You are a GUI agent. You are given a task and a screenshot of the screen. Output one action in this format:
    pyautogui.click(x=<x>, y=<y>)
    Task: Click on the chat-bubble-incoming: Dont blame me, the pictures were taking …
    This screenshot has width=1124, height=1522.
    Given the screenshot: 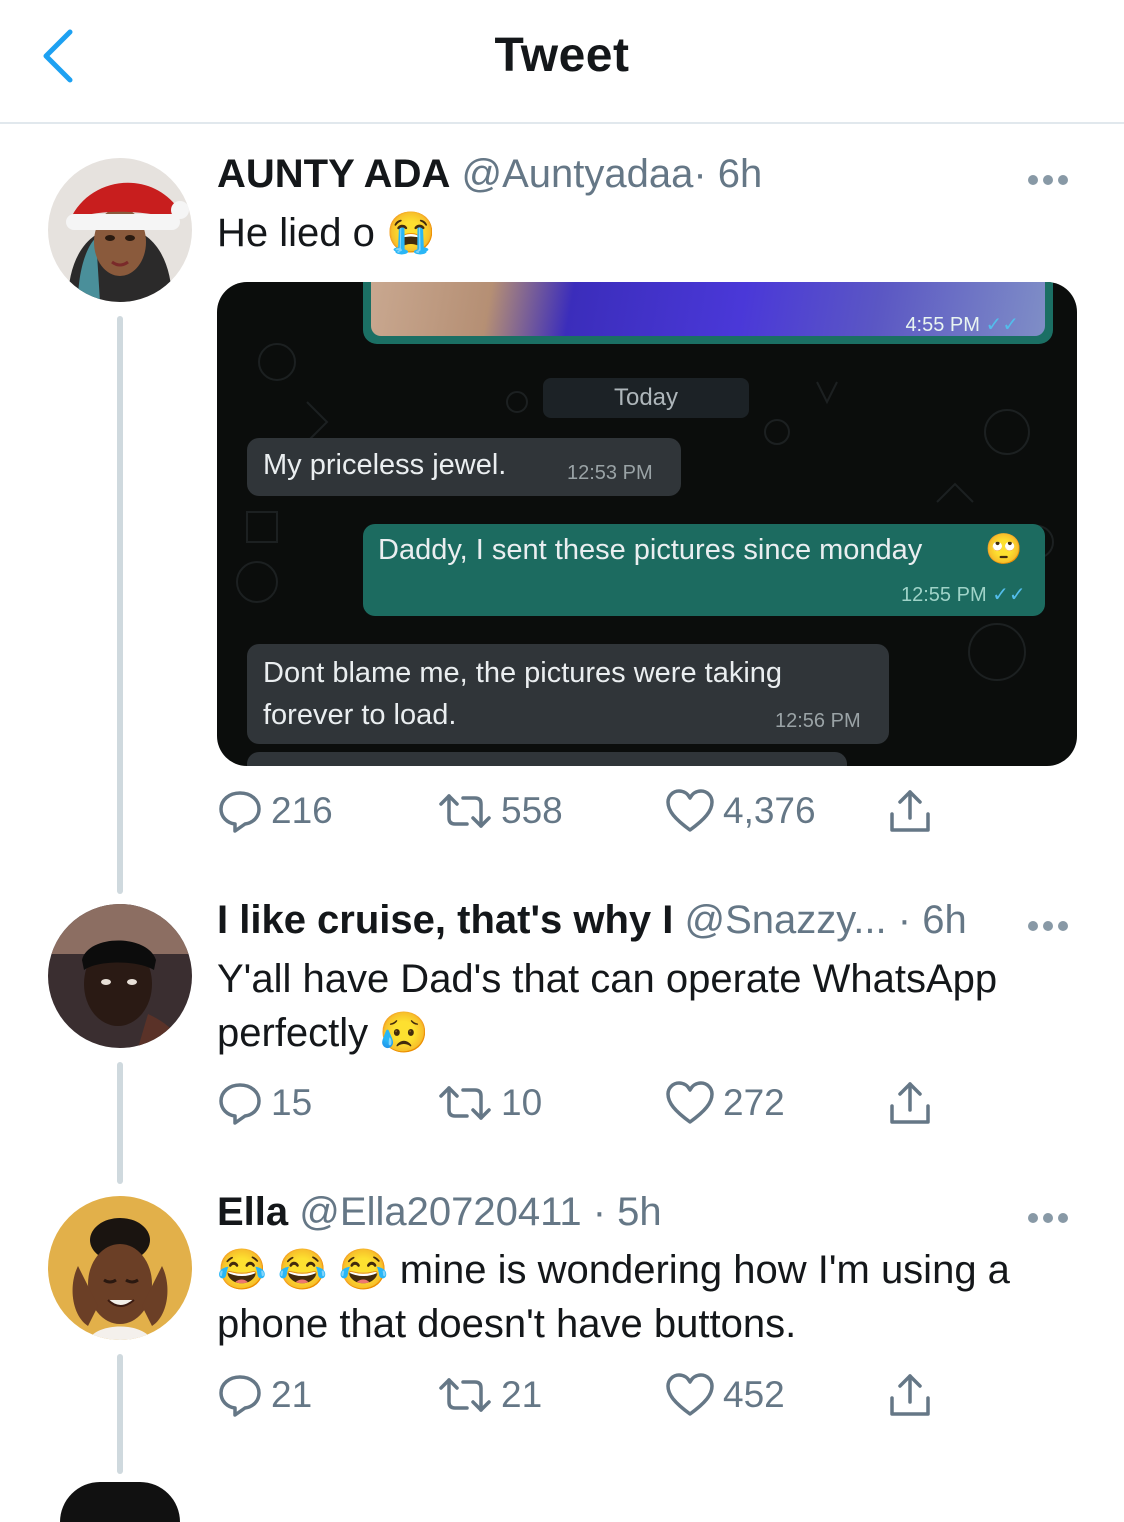 What is the action you would take?
    pyautogui.click(x=568, y=694)
    